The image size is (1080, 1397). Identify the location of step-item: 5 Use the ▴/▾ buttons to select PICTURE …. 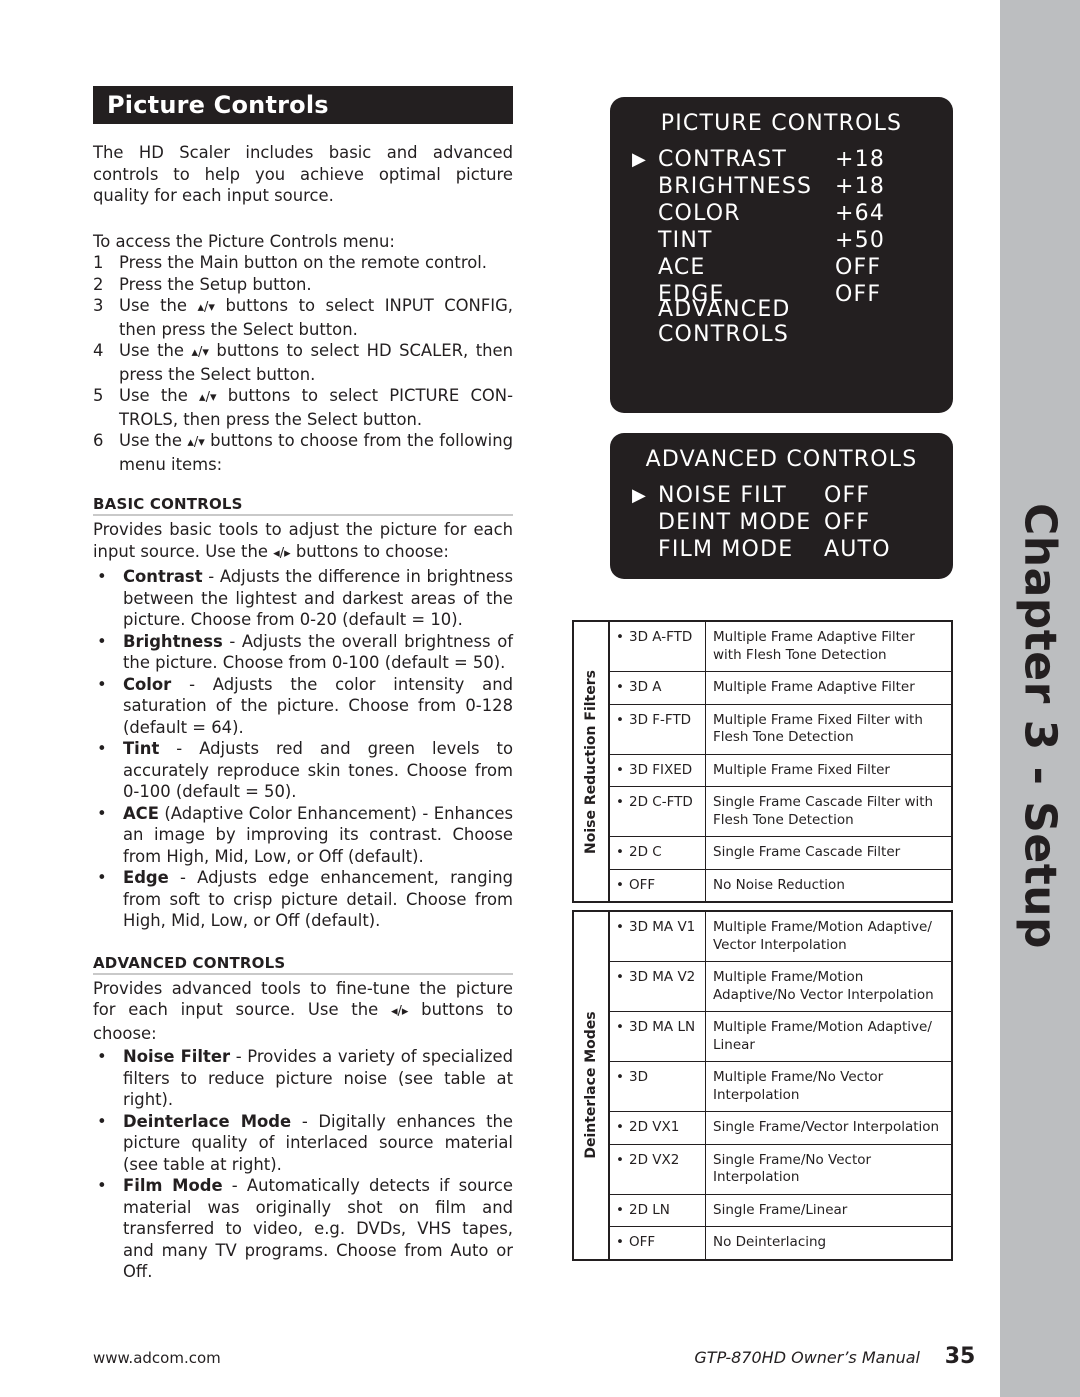
(303, 407).